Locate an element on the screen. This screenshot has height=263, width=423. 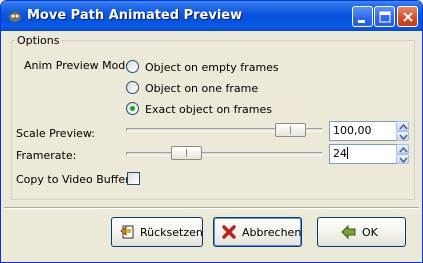
maximize-icon is located at coordinates (385, 17).